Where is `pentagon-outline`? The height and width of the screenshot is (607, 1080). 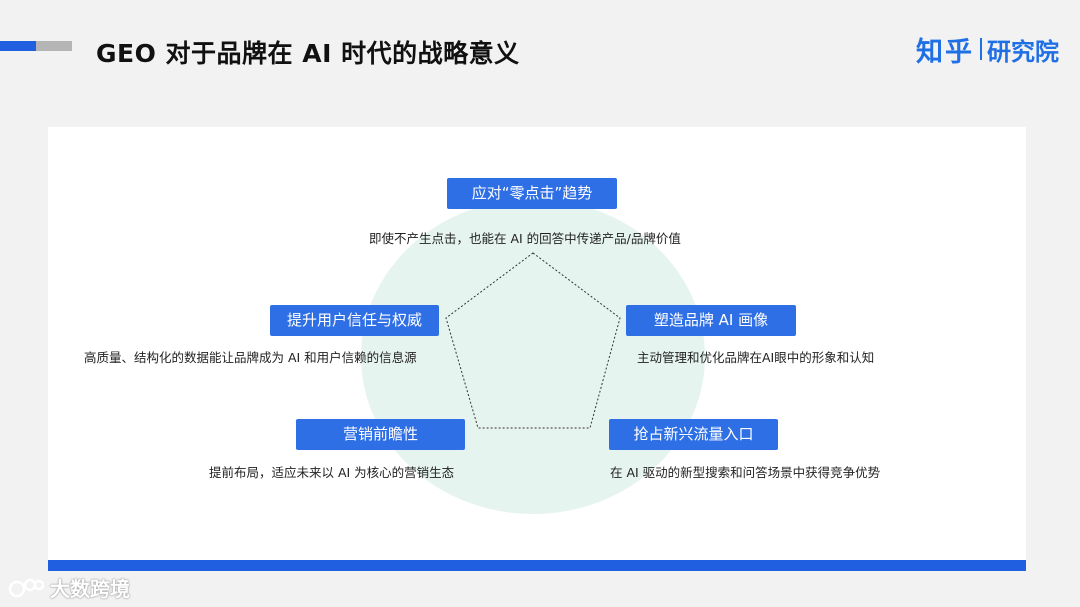 pentagon-outline is located at coordinates (533, 340).